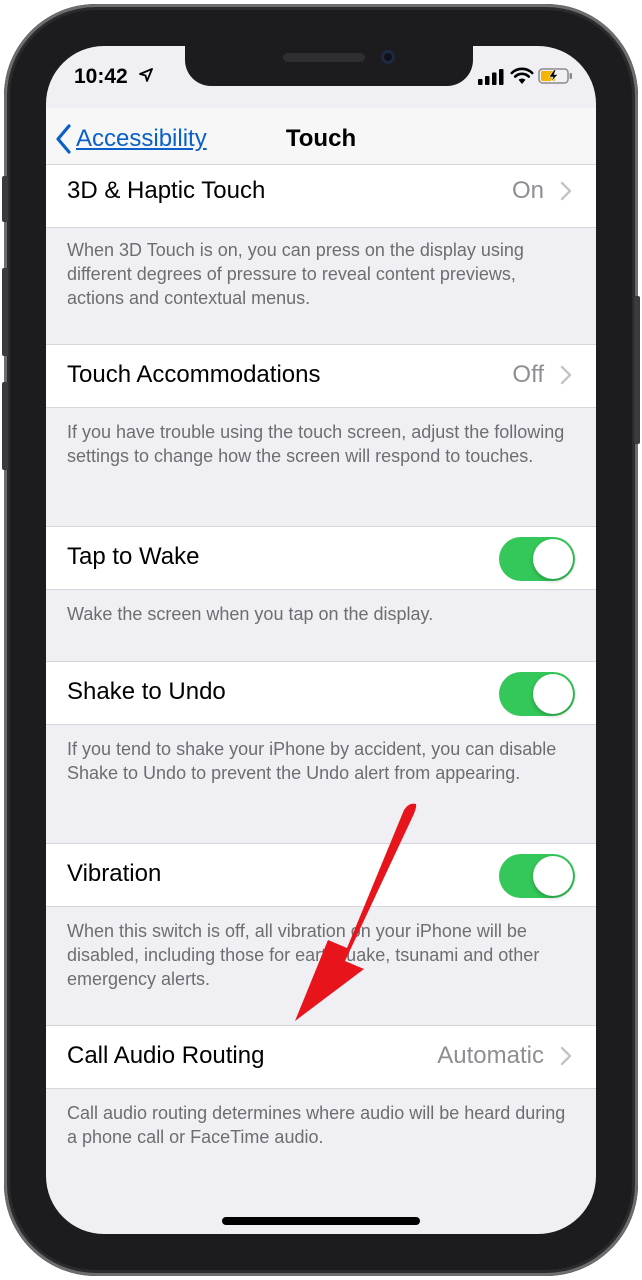 The image size is (642, 1280). I want to click on setting-row-3d-haptic-touch: 3D & Haptic Touch On, so click(321, 196).